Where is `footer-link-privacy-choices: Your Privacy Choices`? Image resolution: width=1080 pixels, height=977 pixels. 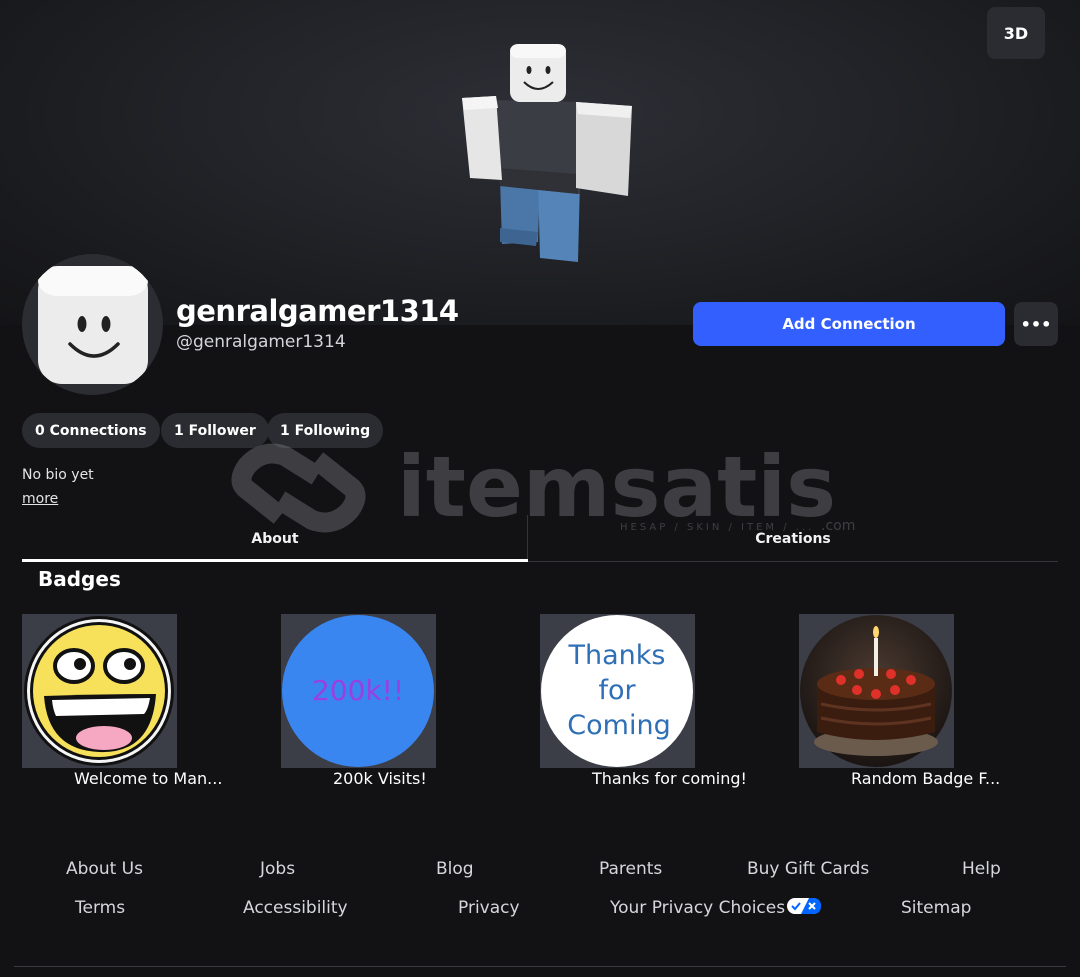
footer-link-privacy-choices: Your Privacy Choices is located at coordinates (716, 908).